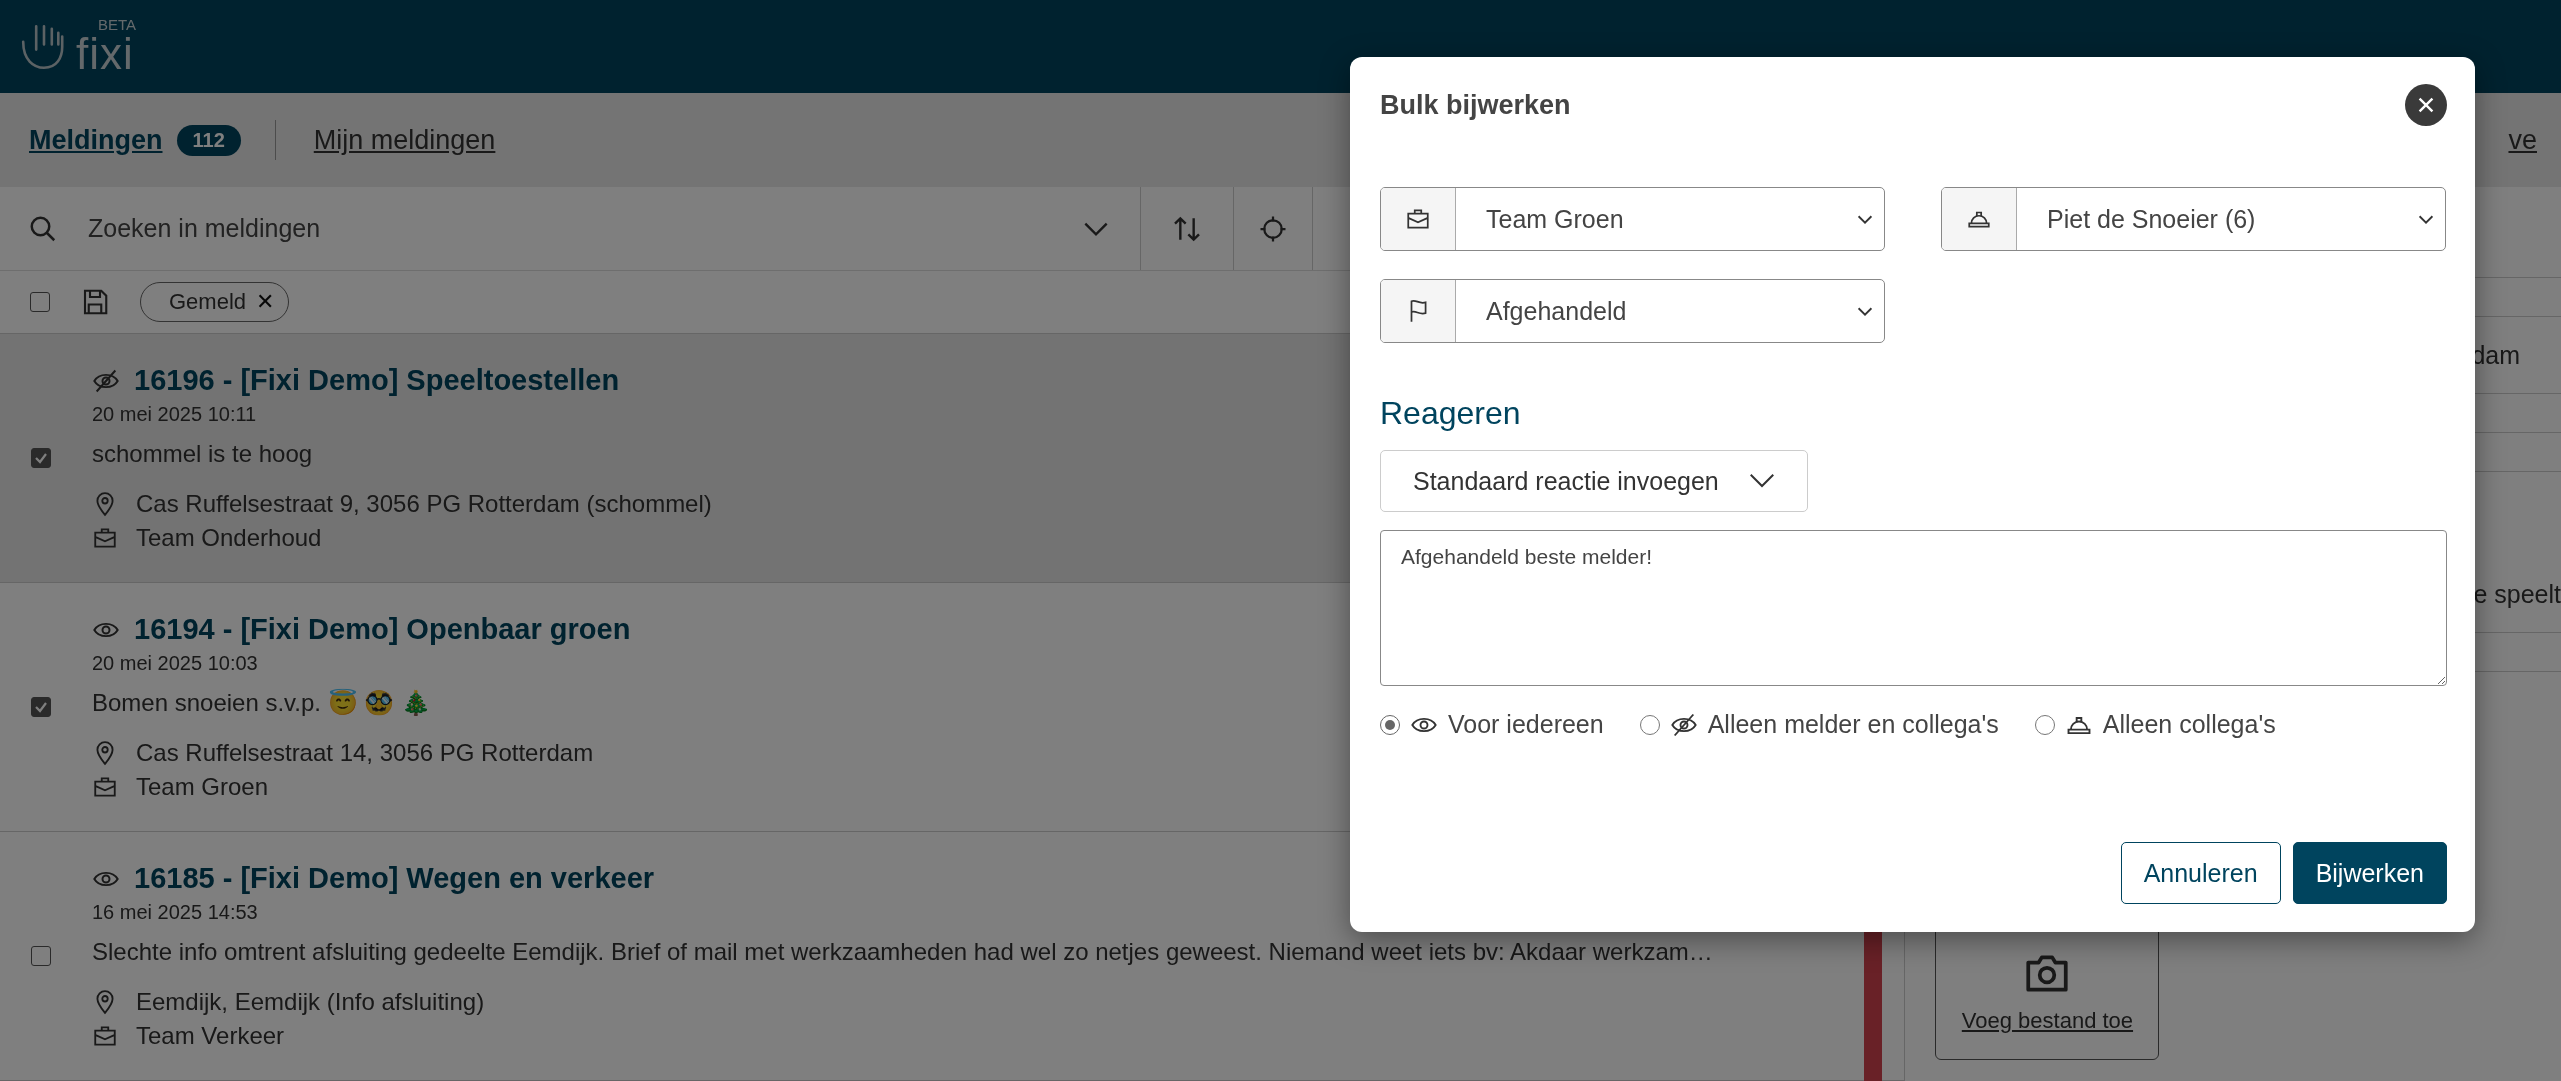 Image resolution: width=2561 pixels, height=1081 pixels. What do you see at coordinates (2369, 873) in the screenshot?
I see `submit-button: Bijwerken` at bounding box center [2369, 873].